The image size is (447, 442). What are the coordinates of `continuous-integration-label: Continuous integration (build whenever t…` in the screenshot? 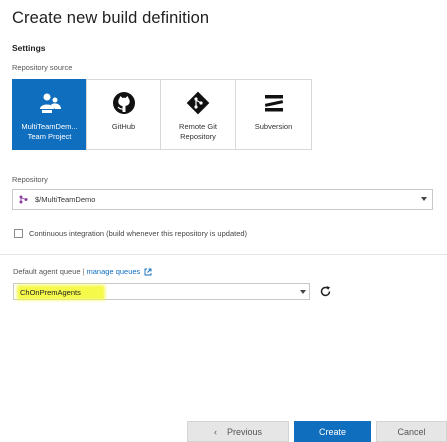 It's located at (138, 233).